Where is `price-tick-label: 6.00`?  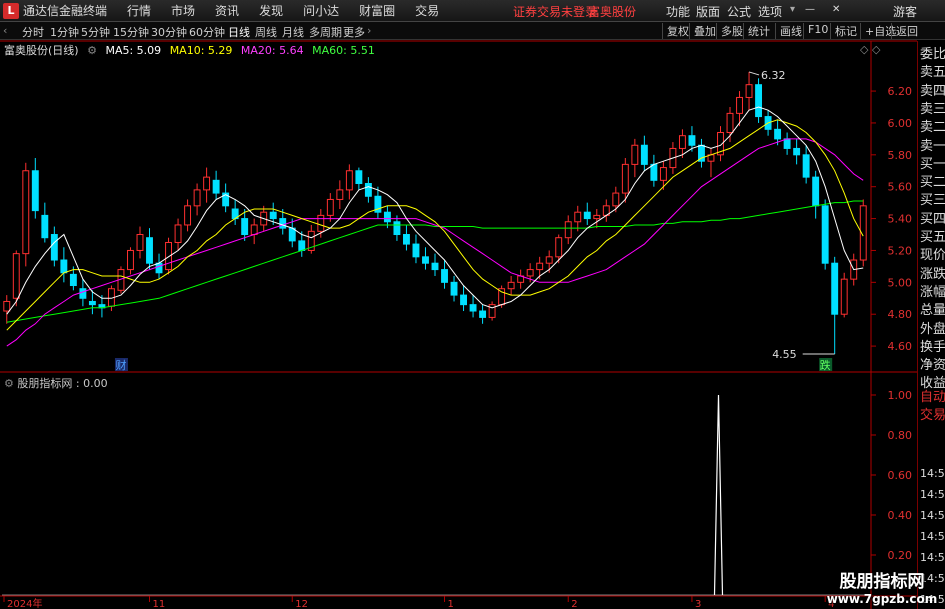
price-tick-label: 6.00 is located at coordinates (900, 123).